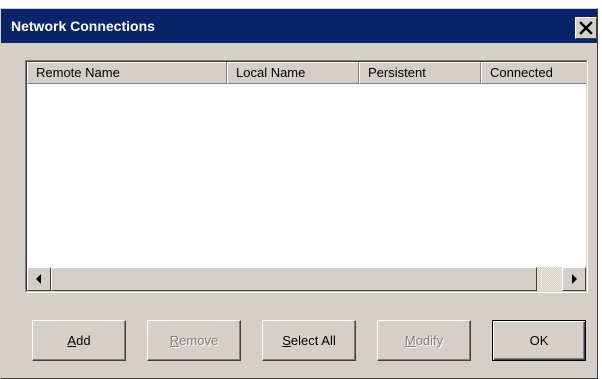 The image size is (602, 379). I want to click on add-button: Add, so click(79, 340).